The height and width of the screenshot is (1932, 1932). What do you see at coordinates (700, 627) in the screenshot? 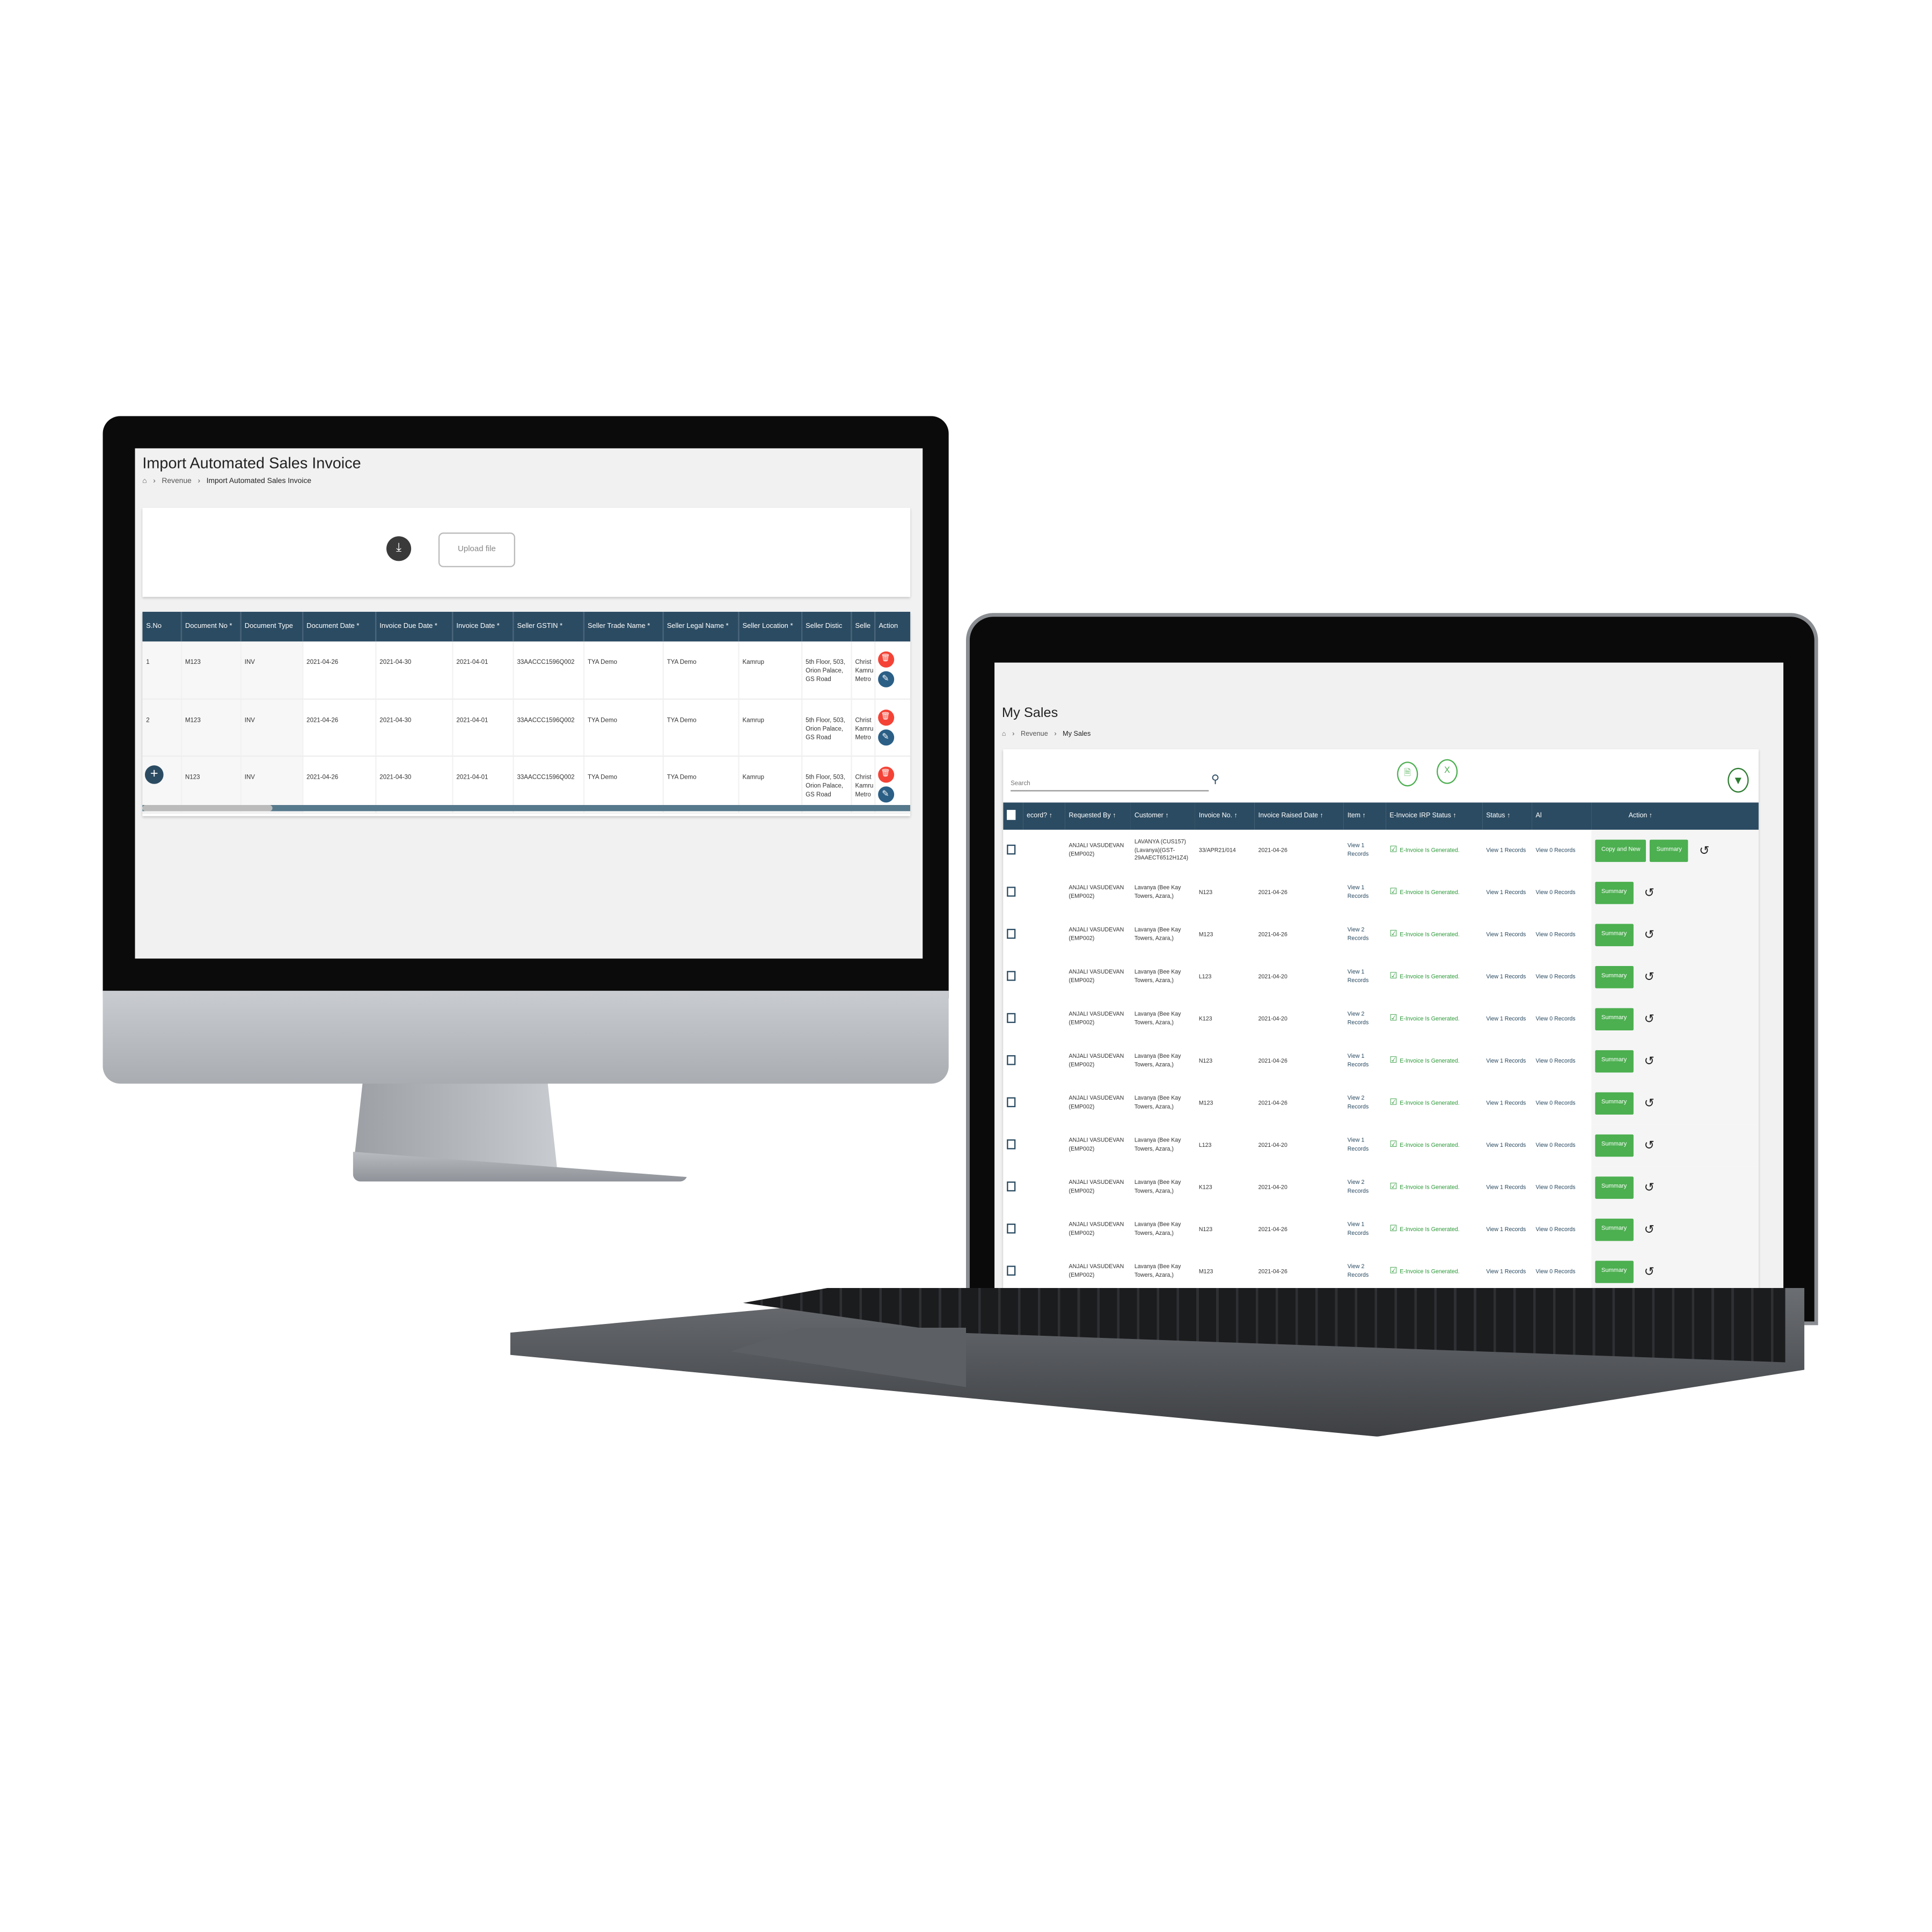
I see `column-header: Seller Legal Name *` at bounding box center [700, 627].